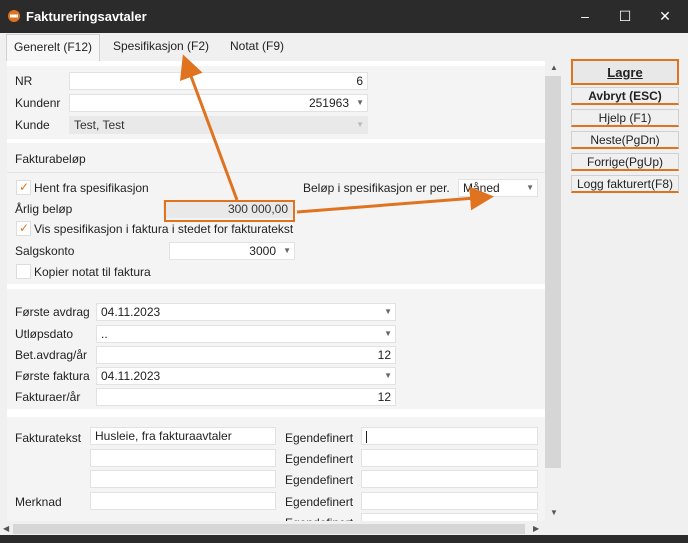 Image resolution: width=688 pixels, height=543 pixels. I want to click on arrow-to-period-dropdown, so click(395, 200).